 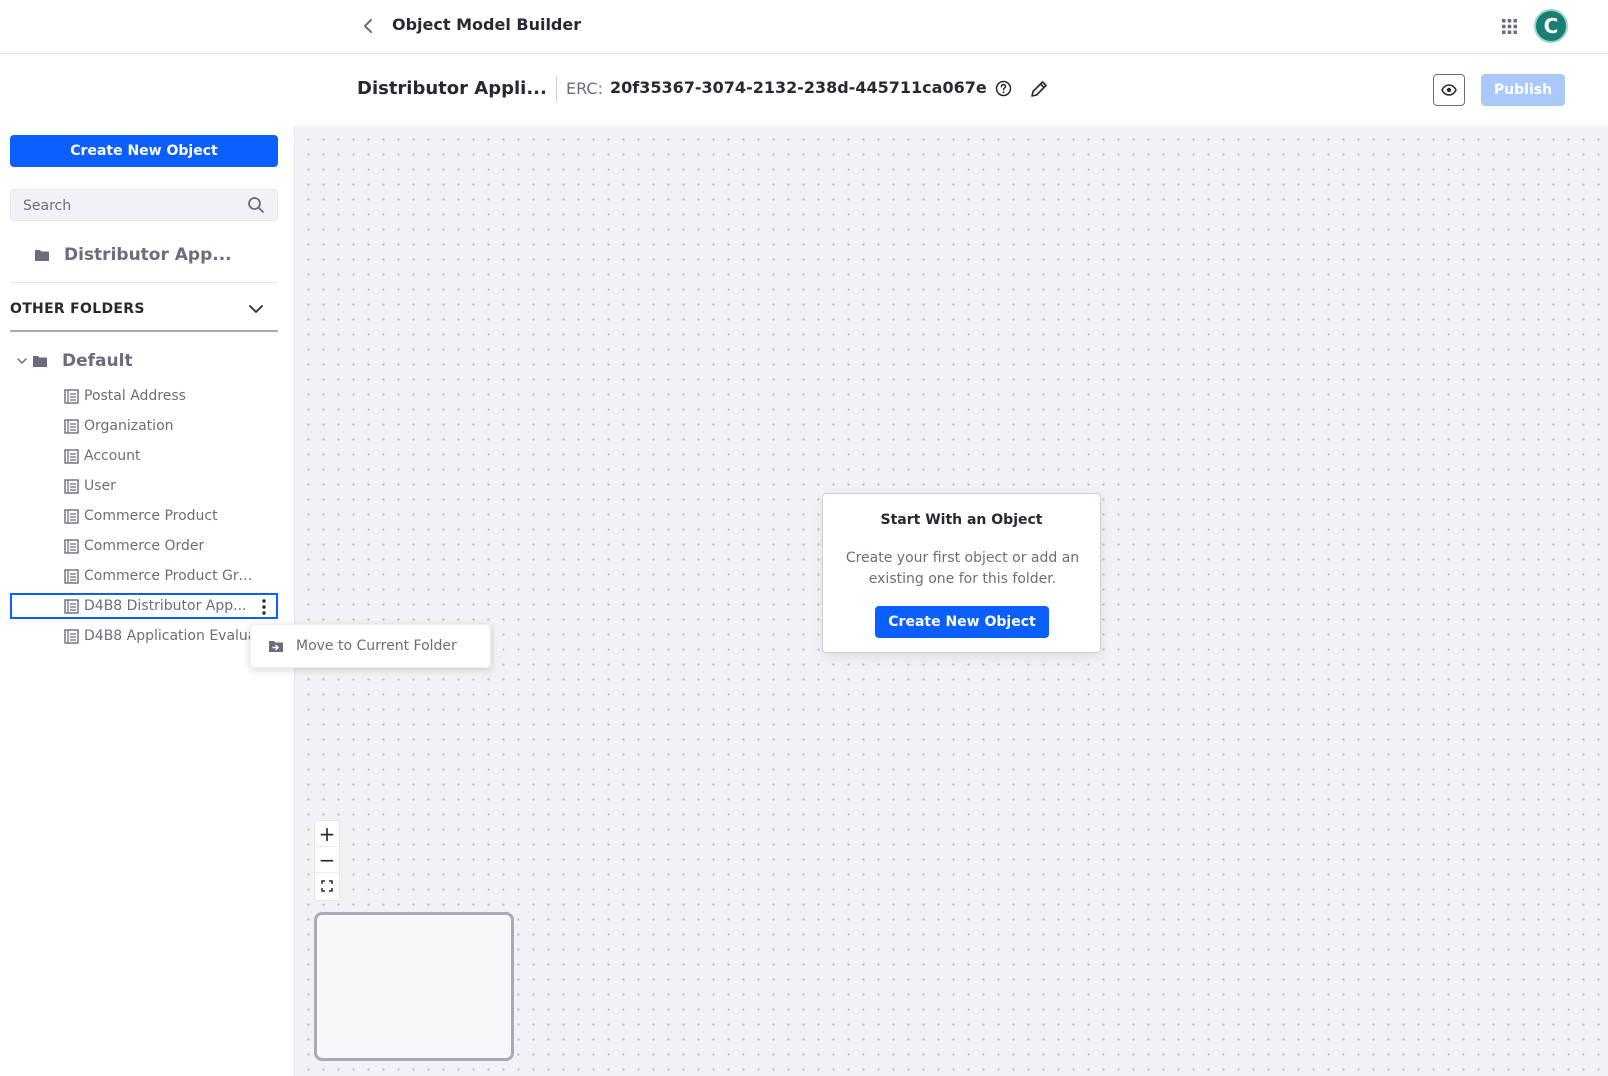 What do you see at coordinates (487, 24) in the screenshot?
I see `app-title: Object Model Builder` at bounding box center [487, 24].